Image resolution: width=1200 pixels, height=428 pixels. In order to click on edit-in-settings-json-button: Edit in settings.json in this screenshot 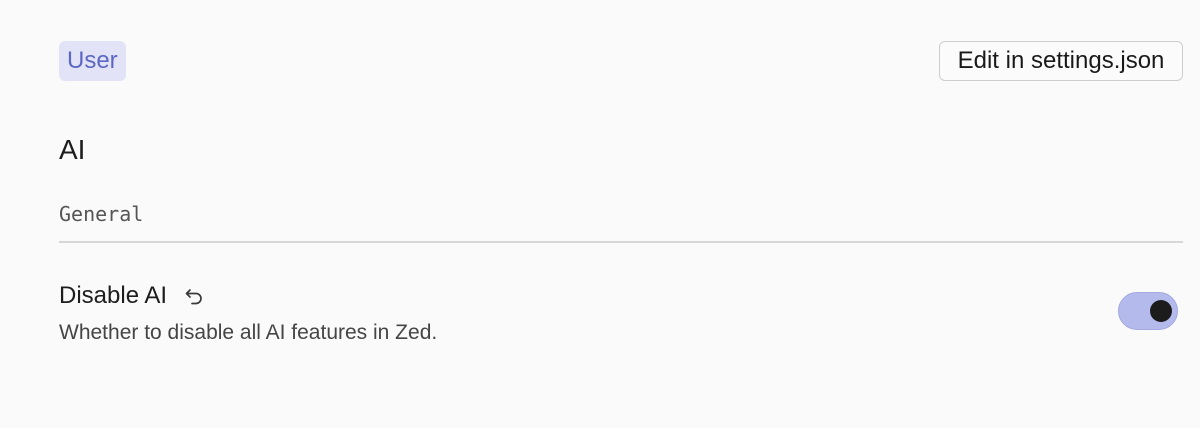, I will do `click(1061, 61)`.